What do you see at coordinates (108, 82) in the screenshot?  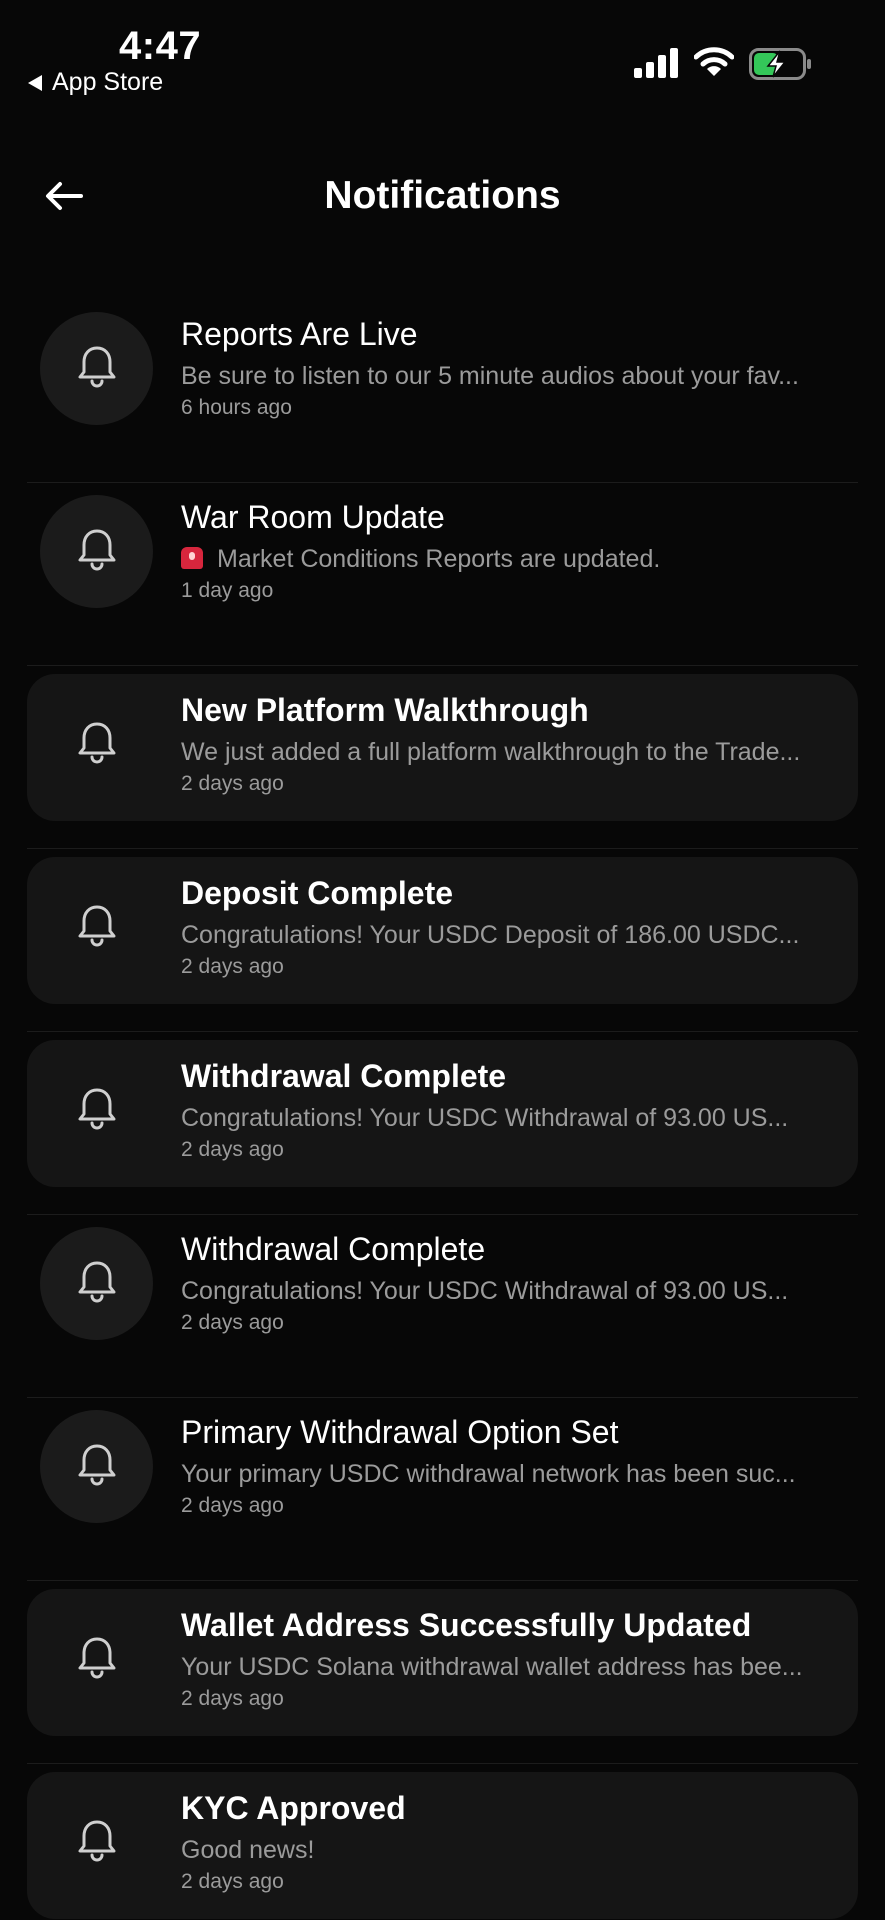 I see `back-app-label: App Store` at bounding box center [108, 82].